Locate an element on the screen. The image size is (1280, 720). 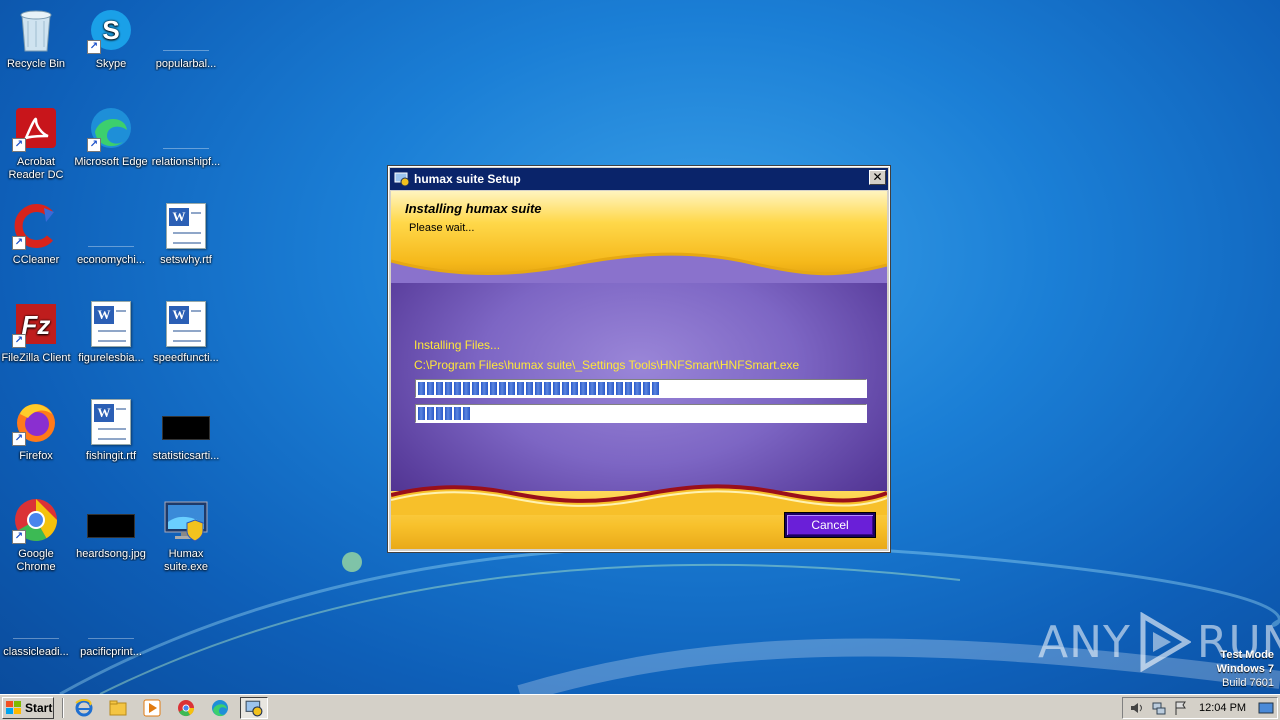
svg-text: S is located at coordinates (110, 30).